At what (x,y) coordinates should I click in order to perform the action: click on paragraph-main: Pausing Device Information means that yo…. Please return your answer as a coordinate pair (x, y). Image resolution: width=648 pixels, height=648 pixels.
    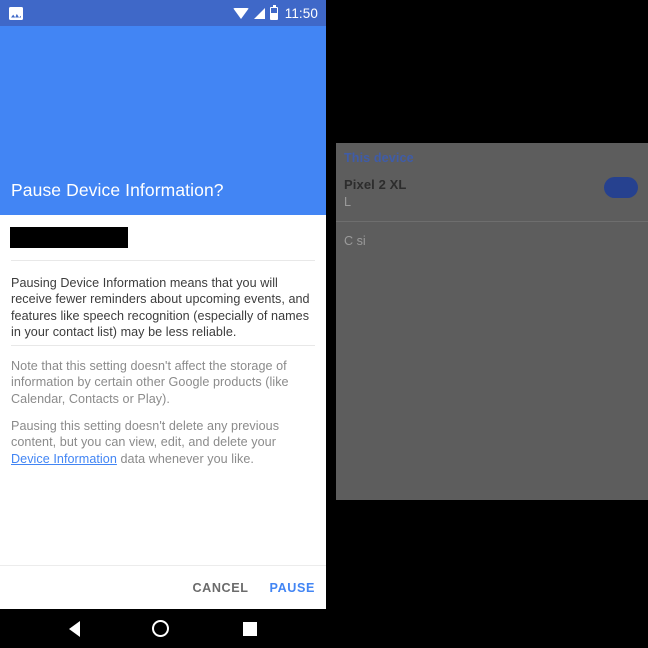
    Looking at the image, I should click on (160, 308).